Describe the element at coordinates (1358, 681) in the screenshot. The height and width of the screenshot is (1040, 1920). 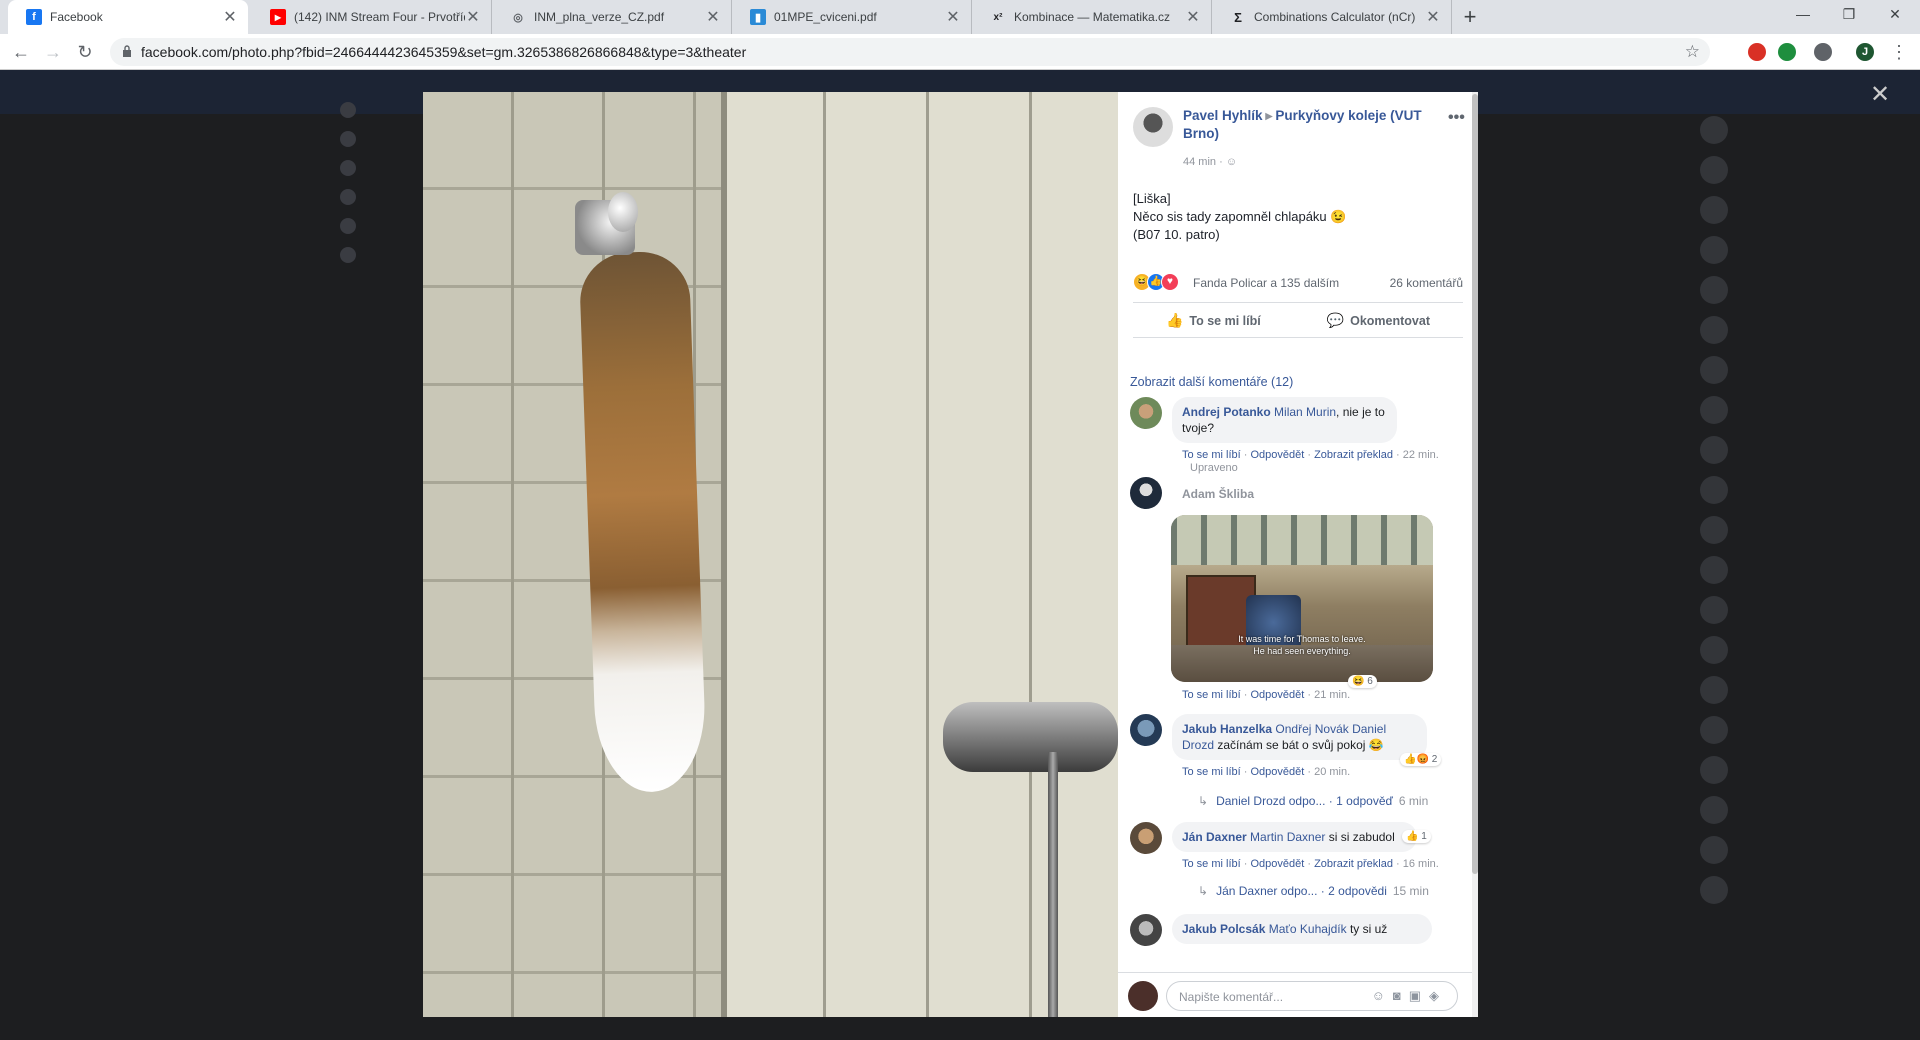
I see `haha-reaction-icon: 😆` at that location.